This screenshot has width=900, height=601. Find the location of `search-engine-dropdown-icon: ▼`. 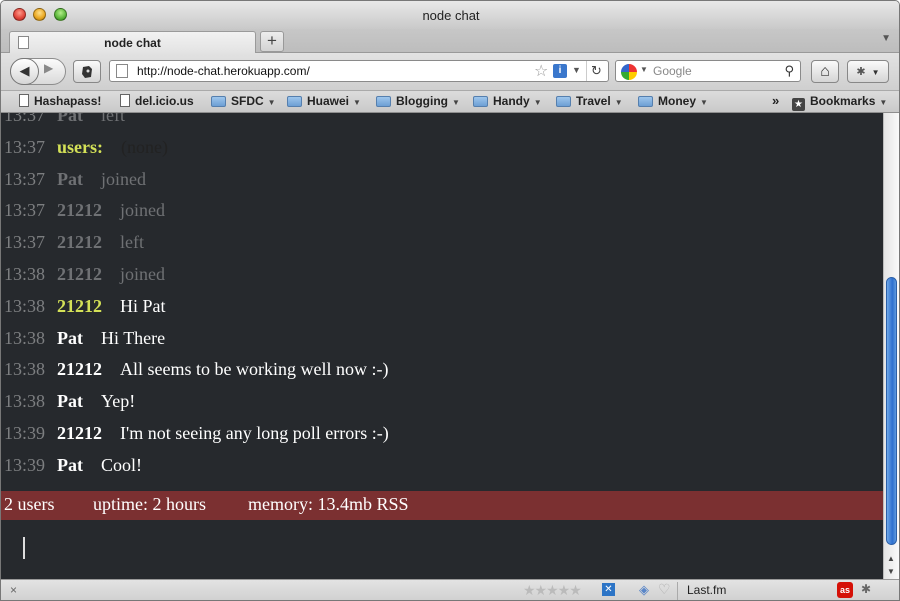

search-engine-dropdown-icon: ▼ is located at coordinates (644, 69).